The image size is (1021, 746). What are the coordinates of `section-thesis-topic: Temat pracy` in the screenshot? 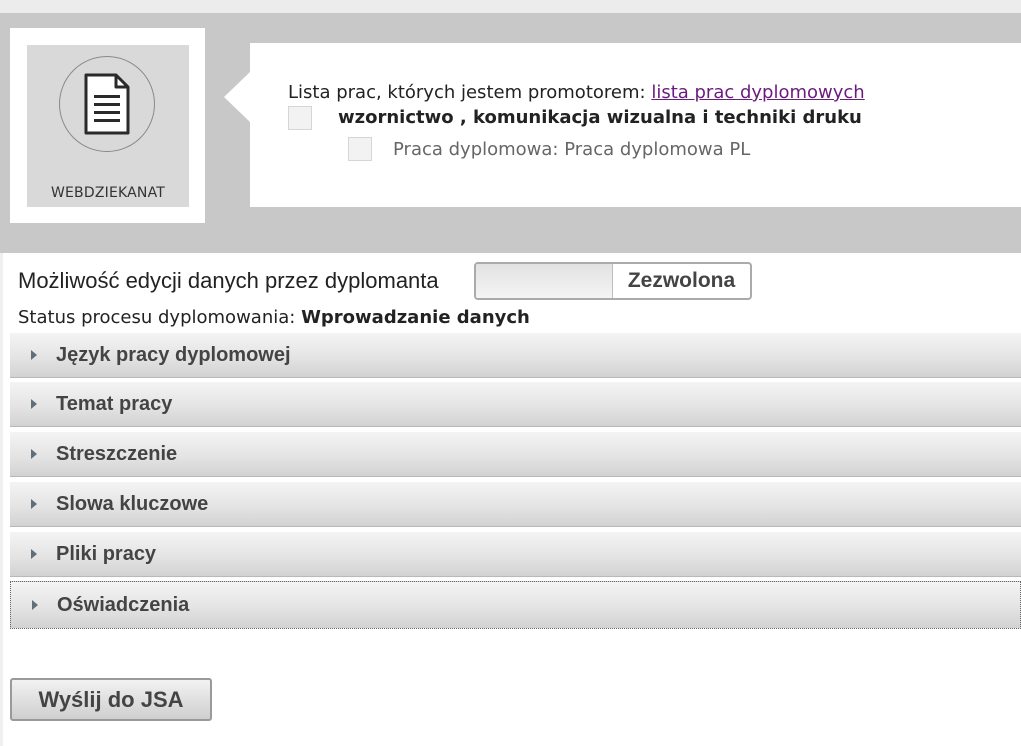 It's located at (515, 404).